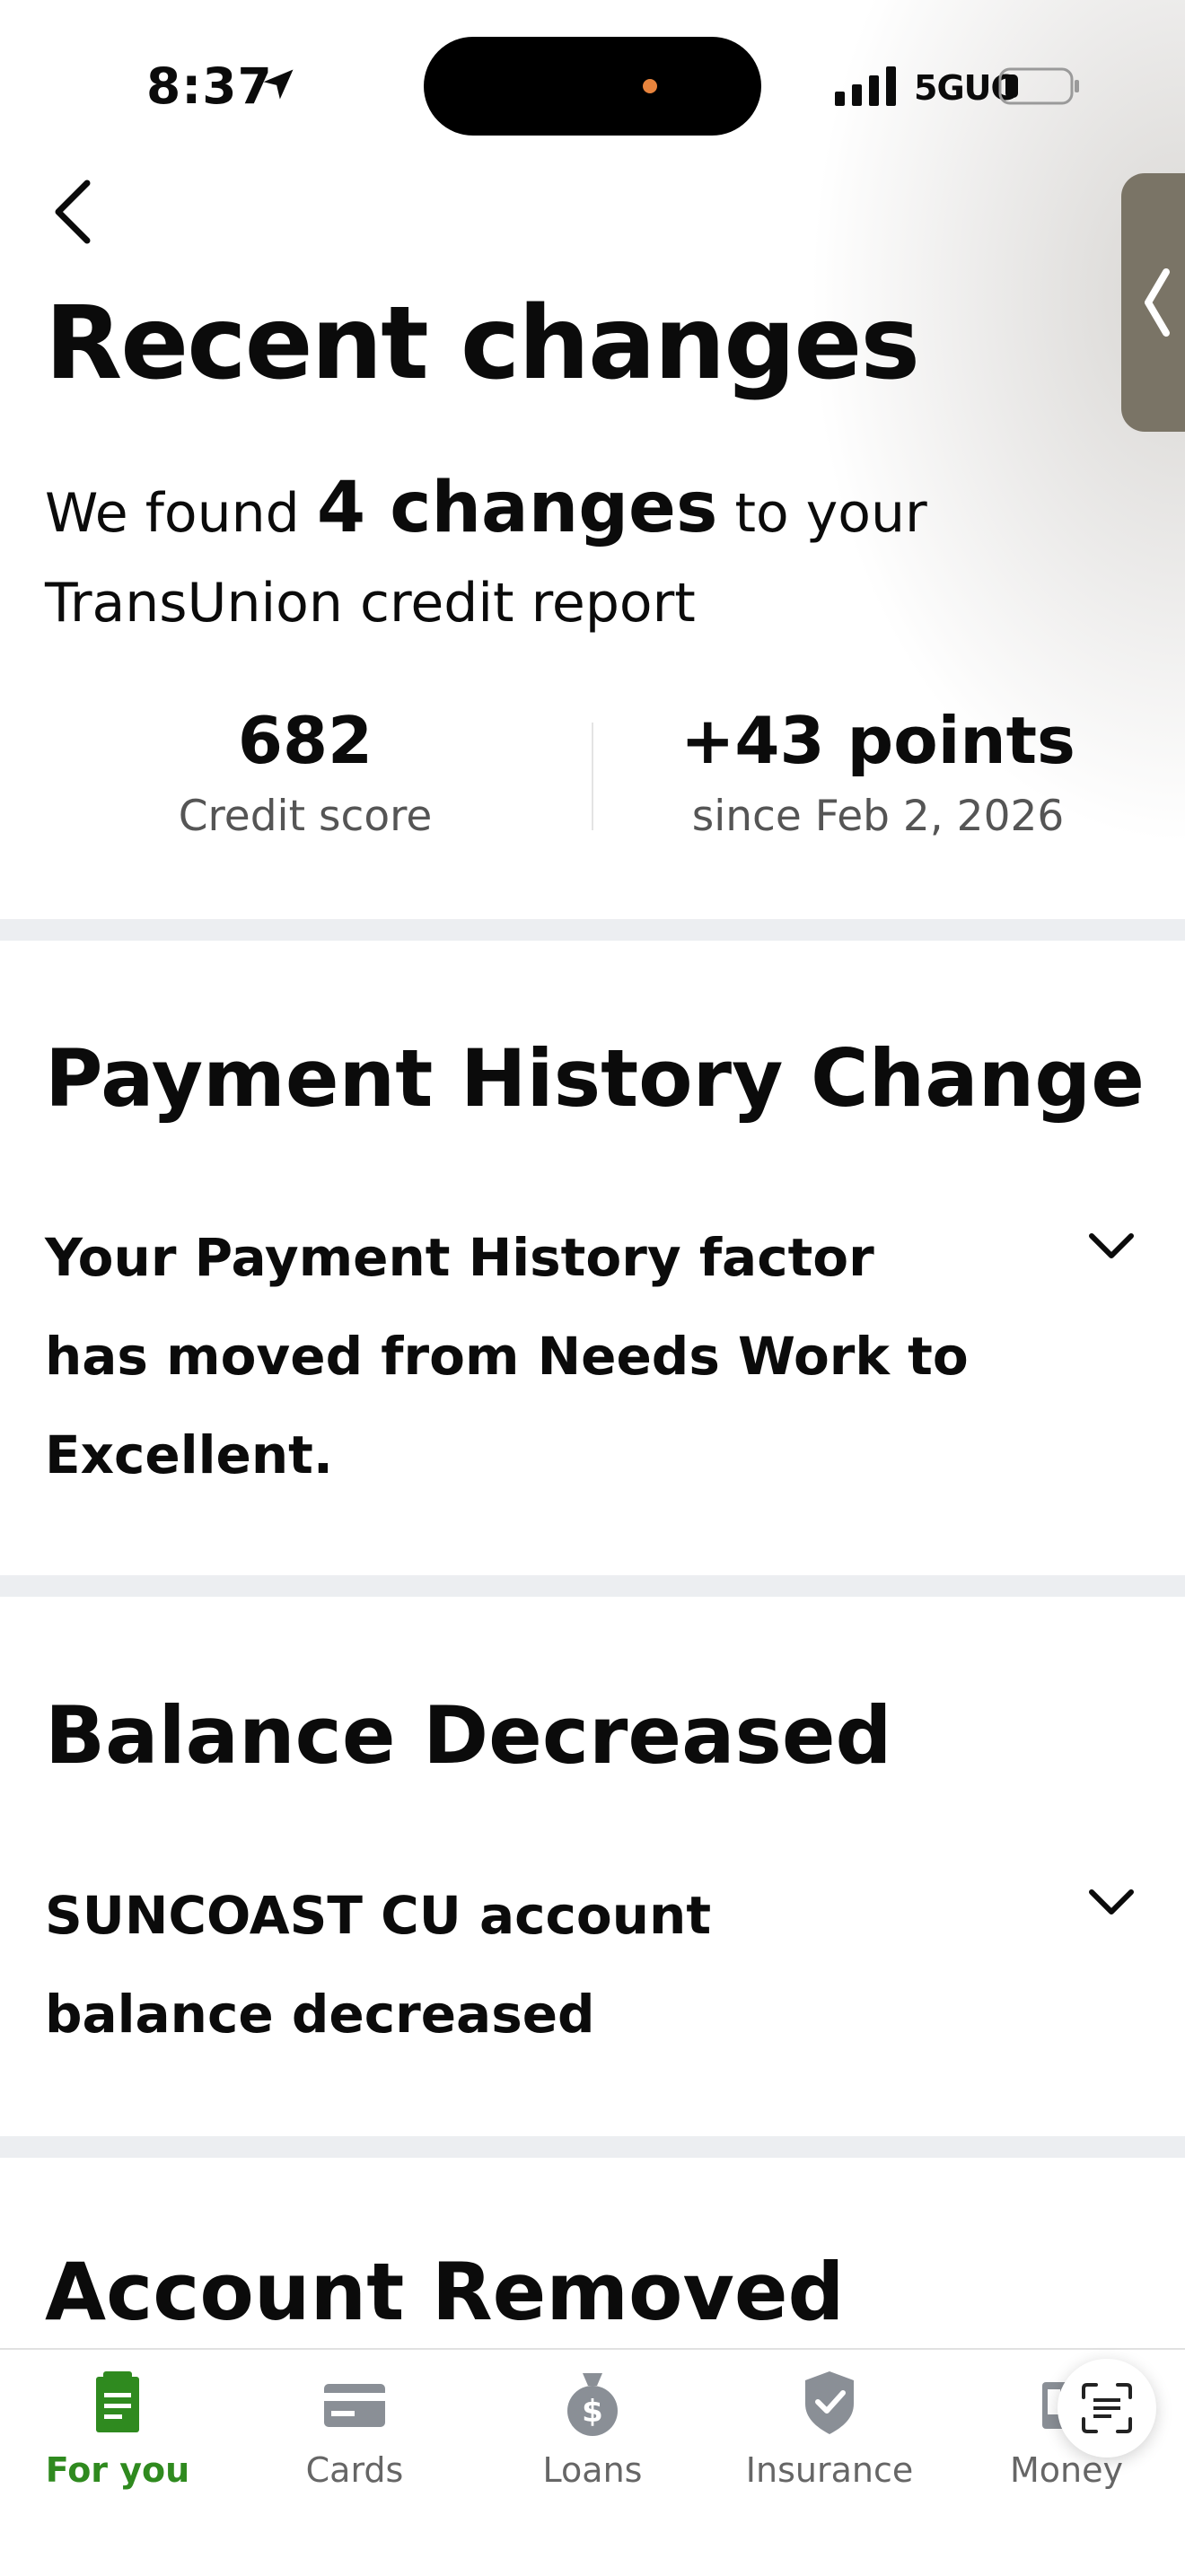 The height and width of the screenshot is (2576, 1185). What do you see at coordinates (117, 2470) in the screenshot?
I see `tab-label: For you` at bounding box center [117, 2470].